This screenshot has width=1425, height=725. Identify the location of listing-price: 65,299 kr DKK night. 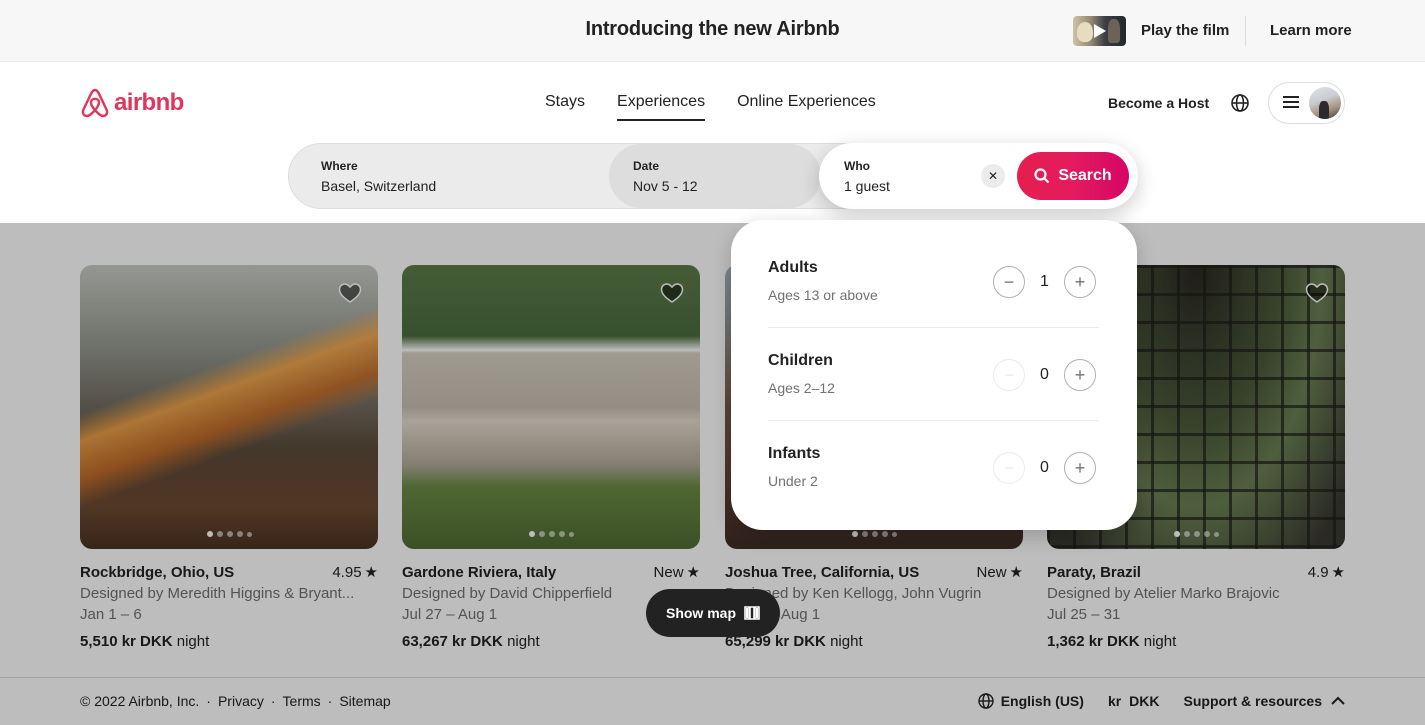
(794, 641).